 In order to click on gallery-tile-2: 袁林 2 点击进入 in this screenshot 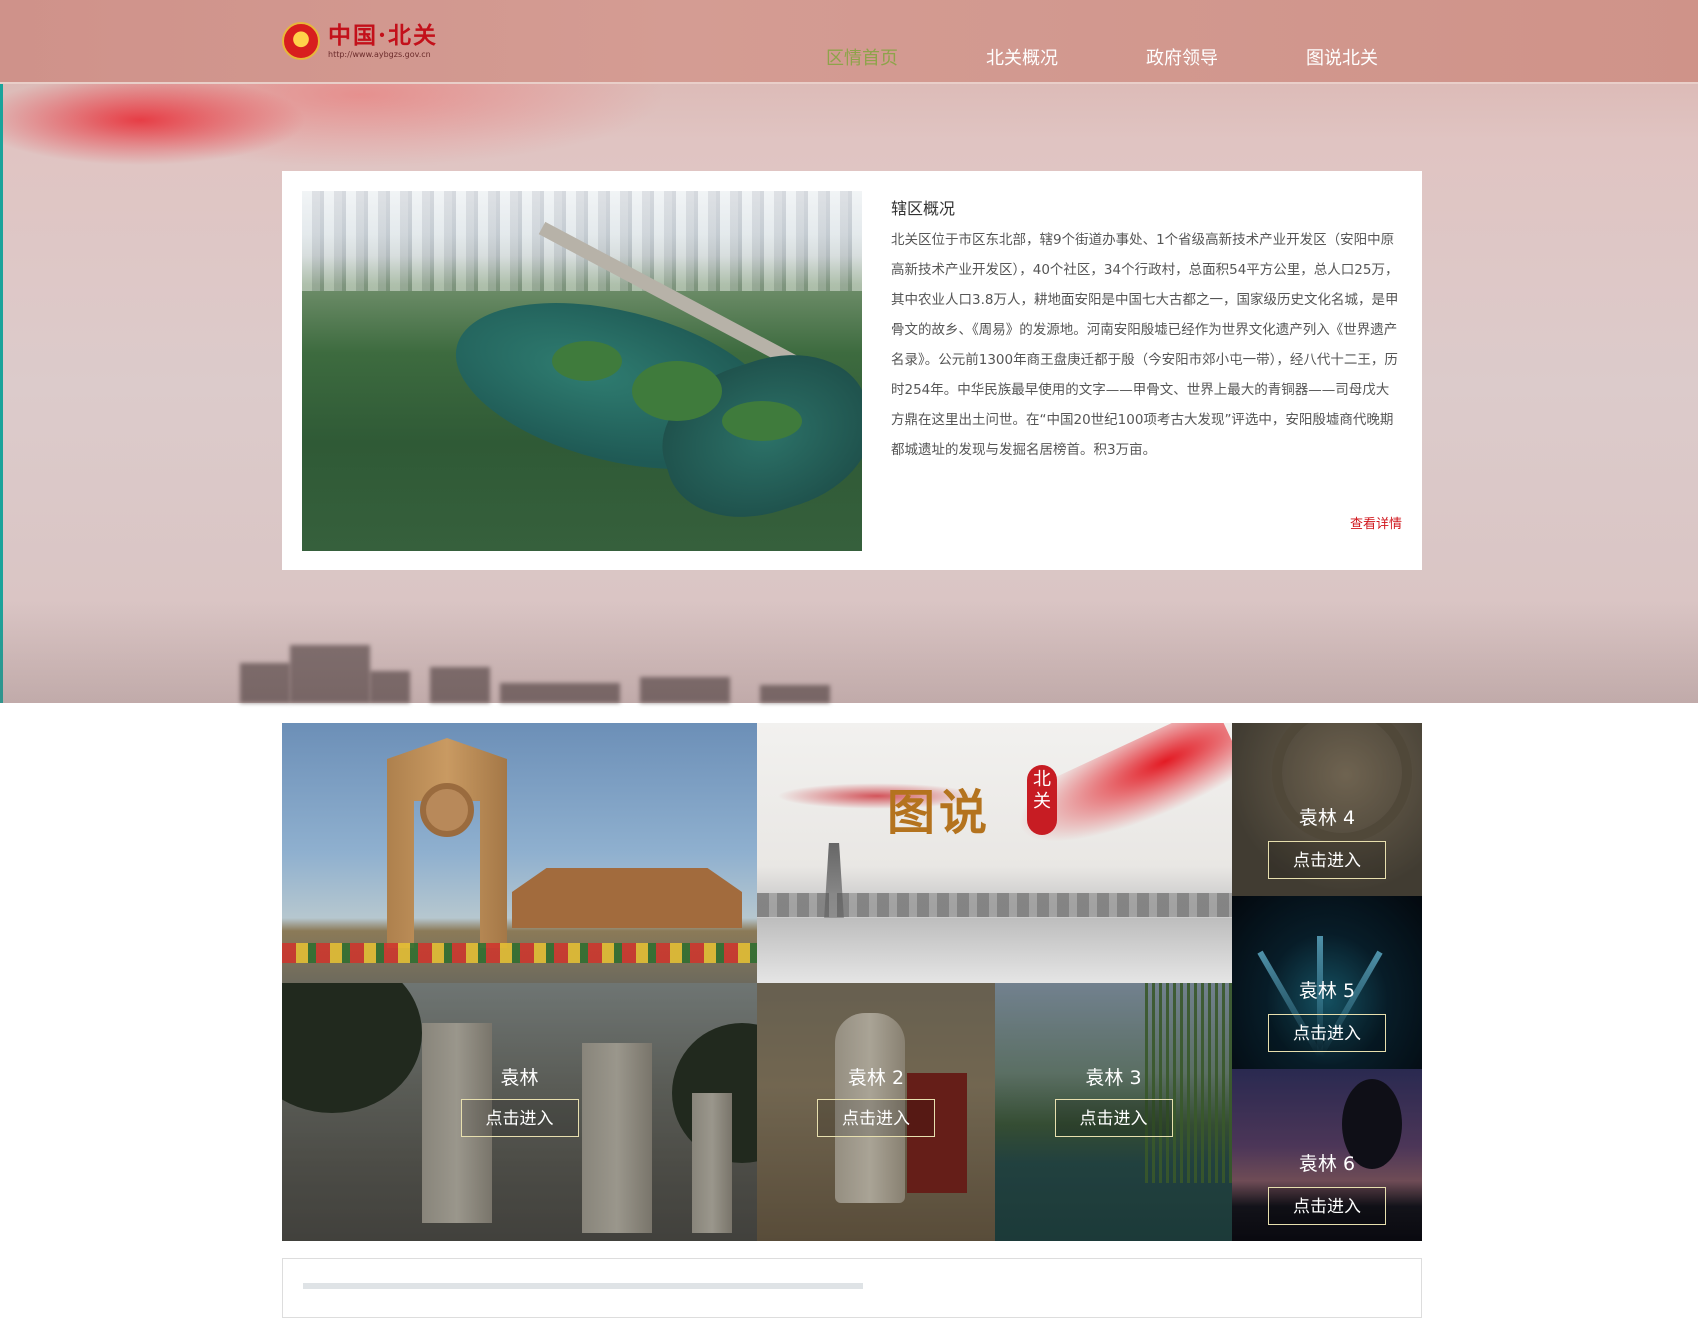, I will do `click(876, 1112)`.